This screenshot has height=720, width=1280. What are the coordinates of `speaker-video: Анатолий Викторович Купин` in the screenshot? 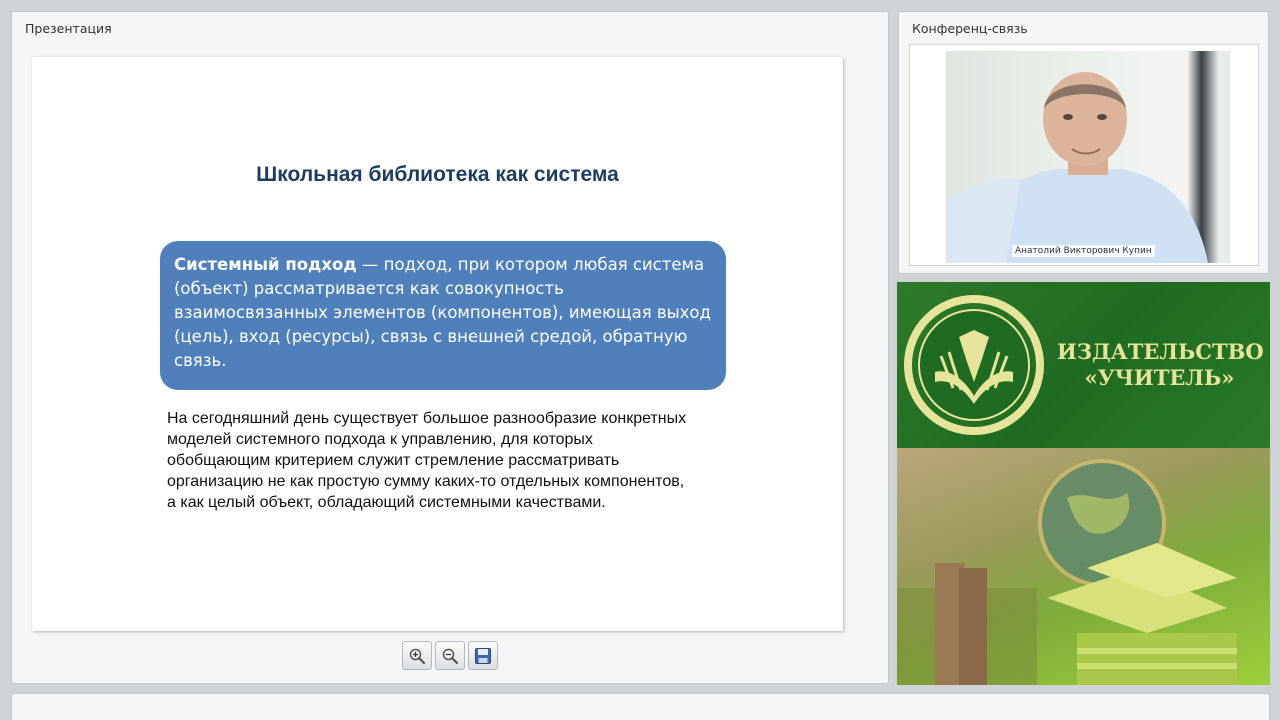 It's located at (1088, 157).